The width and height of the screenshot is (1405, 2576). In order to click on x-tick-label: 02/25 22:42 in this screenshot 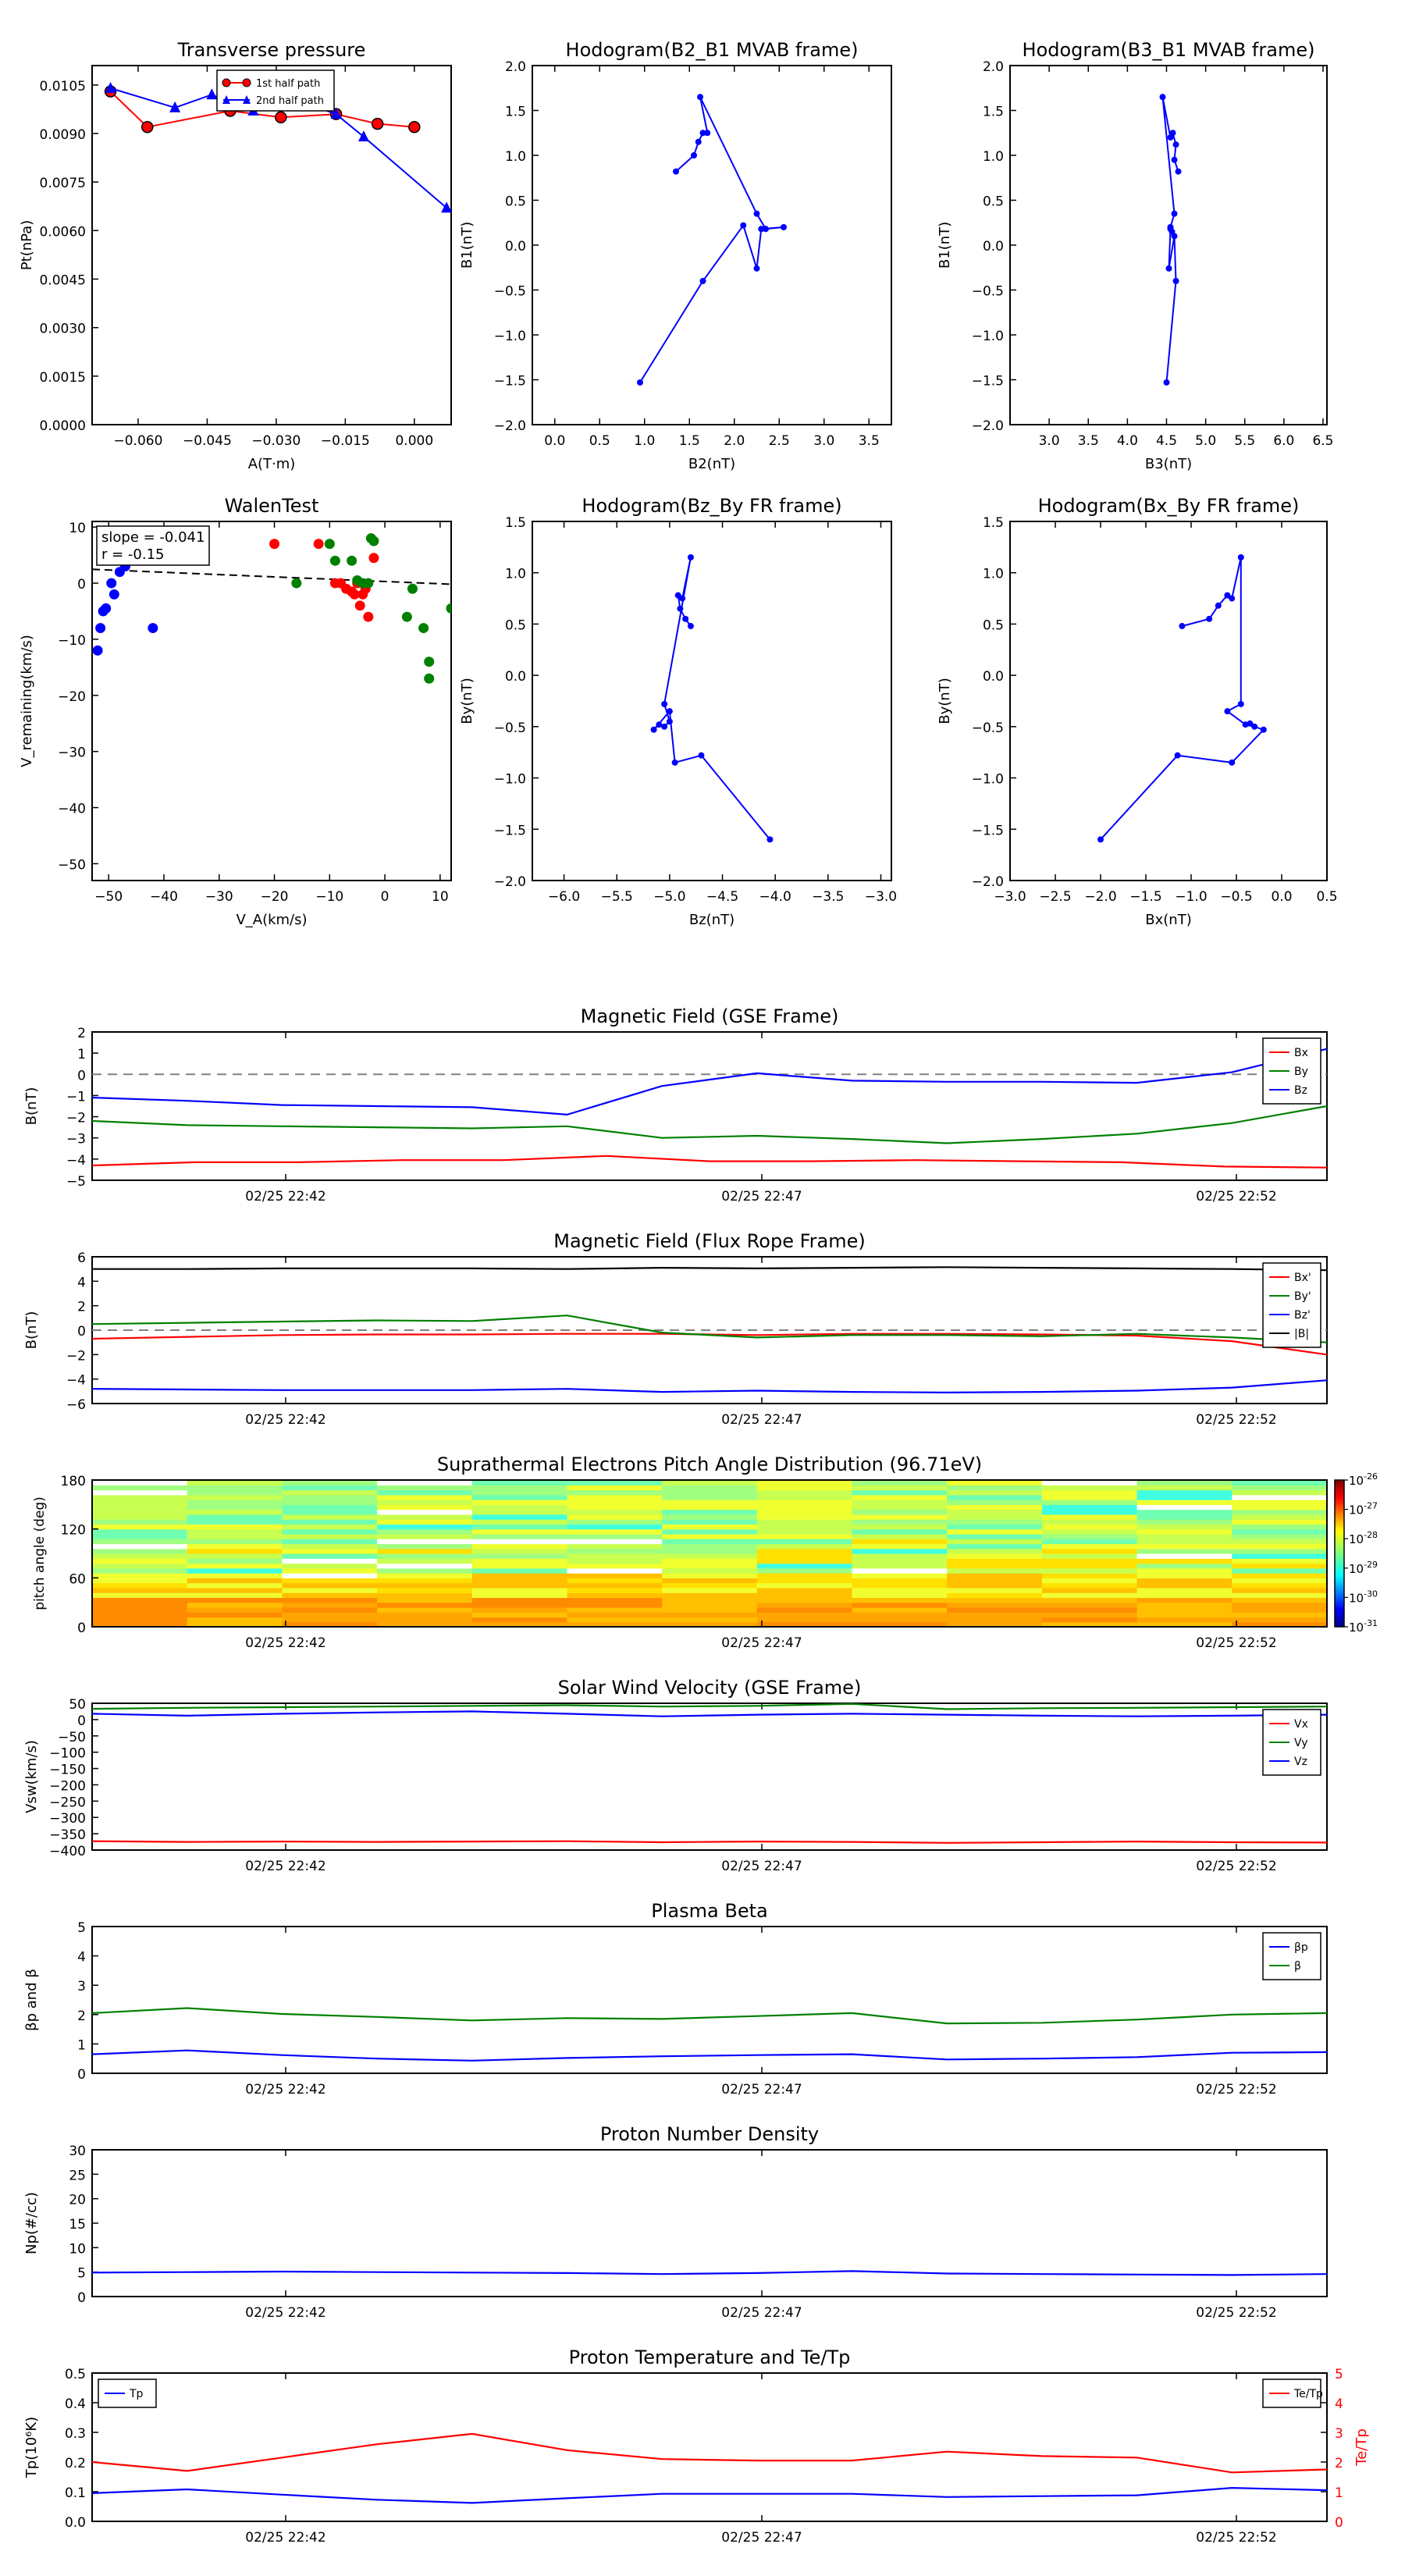, I will do `click(285, 1643)`.